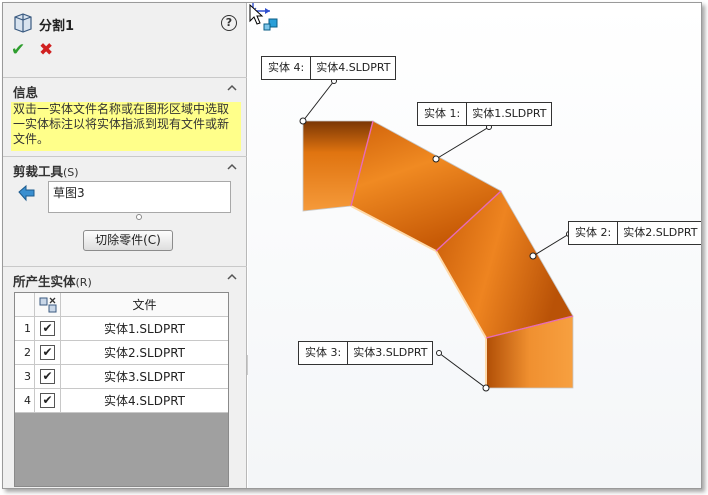 Image resolution: width=708 pixels, height=495 pixels. What do you see at coordinates (18, 50) in the screenshot?
I see `ok-check-icon: ✔` at bounding box center [18, 50].